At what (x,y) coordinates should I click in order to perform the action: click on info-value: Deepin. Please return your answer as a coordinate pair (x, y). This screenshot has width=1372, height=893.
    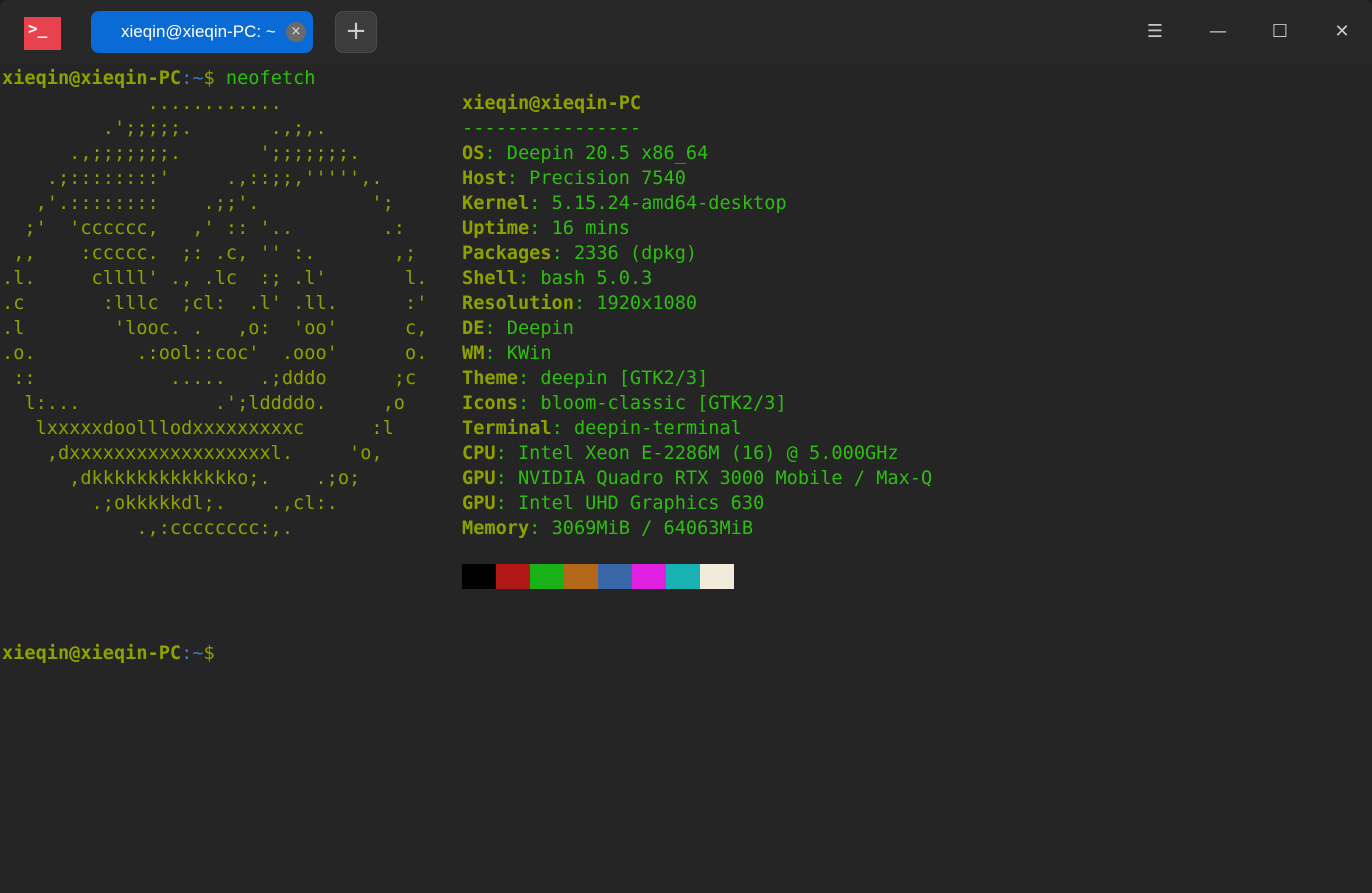
    Looking at the image, I should click on (540, 328).